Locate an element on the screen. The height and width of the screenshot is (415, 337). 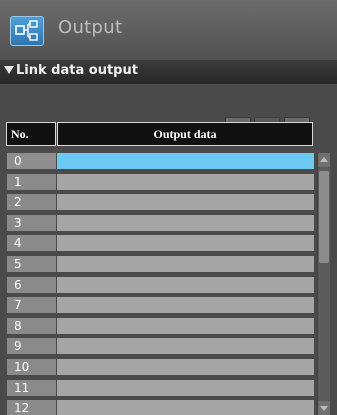
row-number: 10 is located at coordinates (31, 367).